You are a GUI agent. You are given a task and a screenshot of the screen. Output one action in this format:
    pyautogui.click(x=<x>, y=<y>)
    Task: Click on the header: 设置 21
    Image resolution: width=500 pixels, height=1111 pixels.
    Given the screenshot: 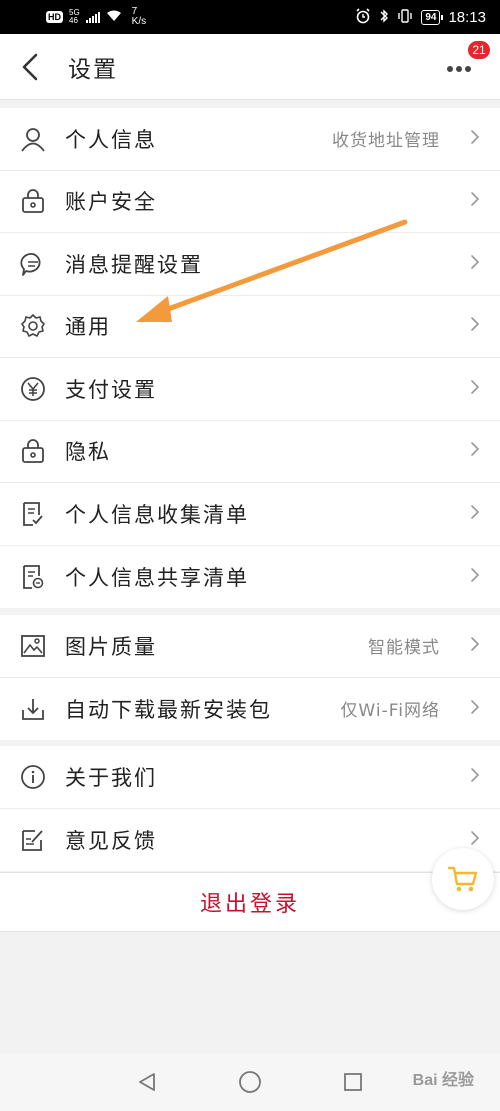 What is the action you would take?
    pyautogui.click(x=250, y=67)
    